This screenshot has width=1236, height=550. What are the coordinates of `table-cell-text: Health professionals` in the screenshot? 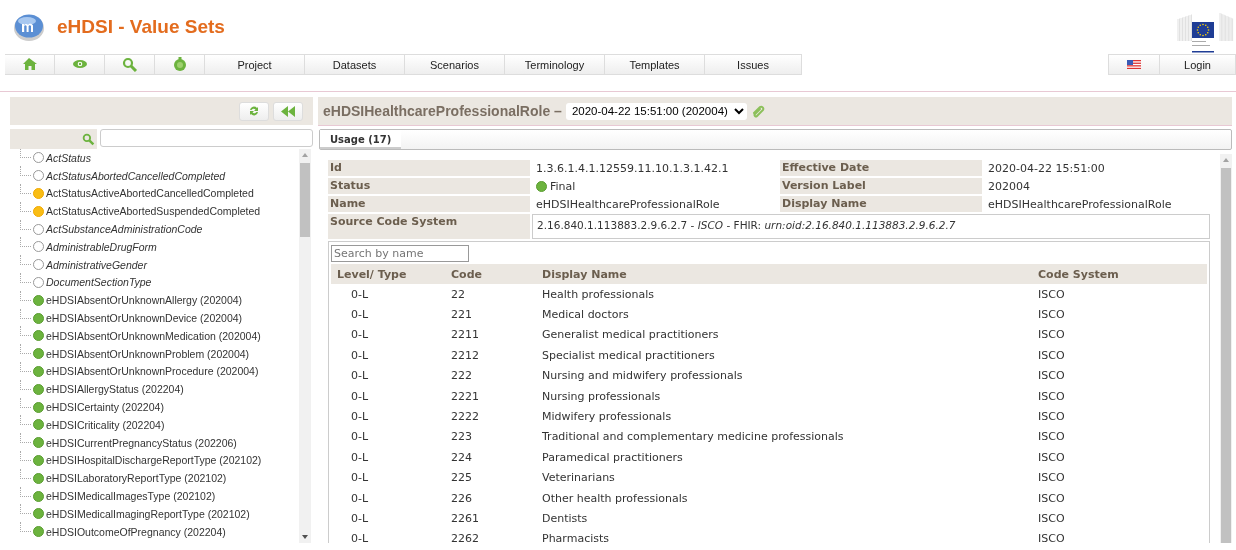 It's located at (598, 294).